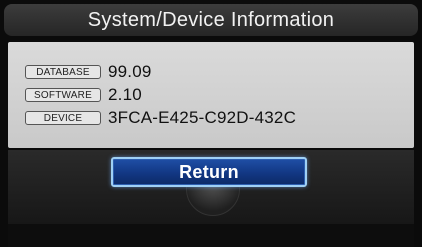 This screenshot has height=247, width=422. I want to click on software-tag: SOFTWARE, so click(63, 95).